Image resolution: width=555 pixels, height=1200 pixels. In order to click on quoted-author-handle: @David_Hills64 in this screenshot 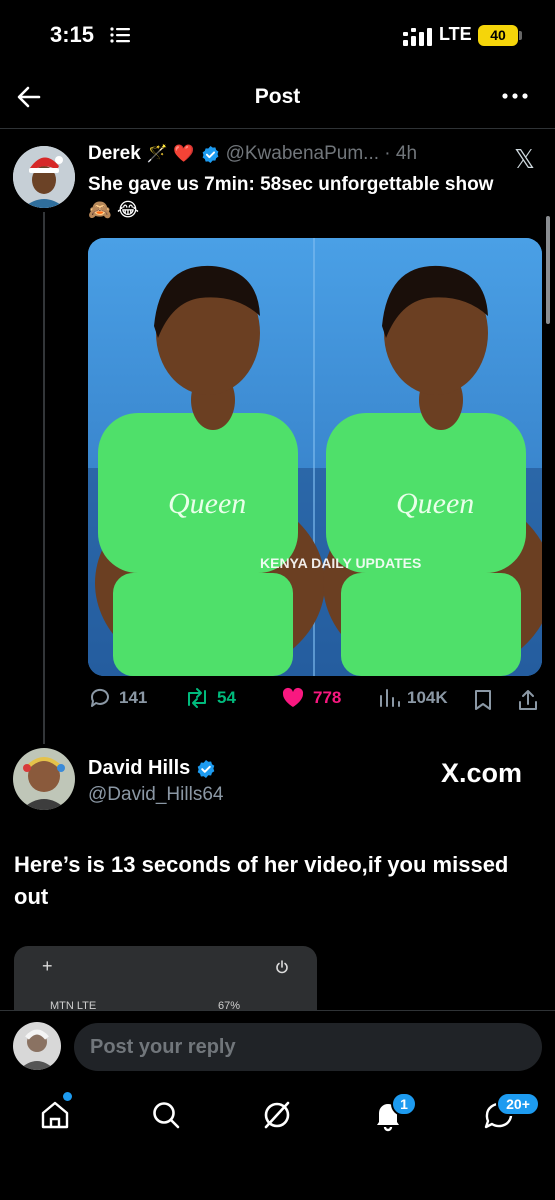, I will do `click(155, 795)`.